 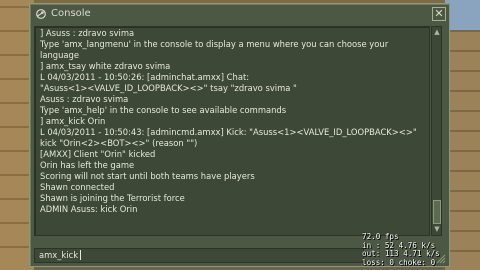 I want to click on console-titlebar: Console ✕, so click(x=239, y=14).